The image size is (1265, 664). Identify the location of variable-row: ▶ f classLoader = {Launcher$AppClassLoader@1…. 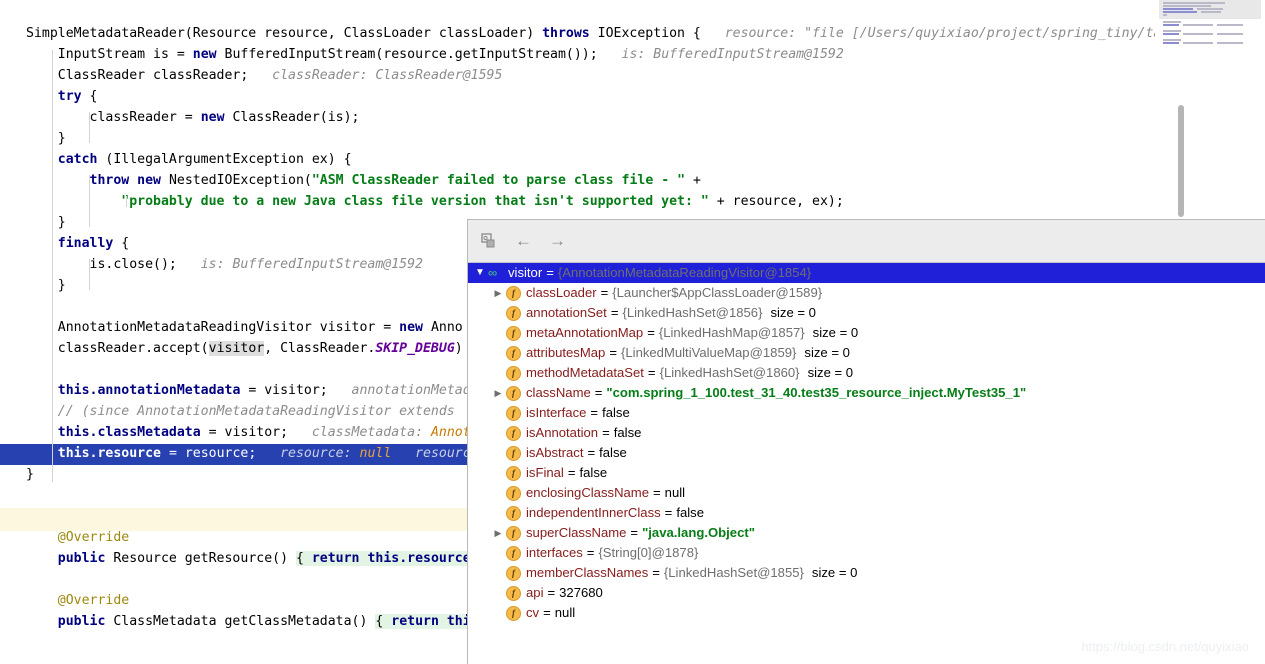
(866, 293).